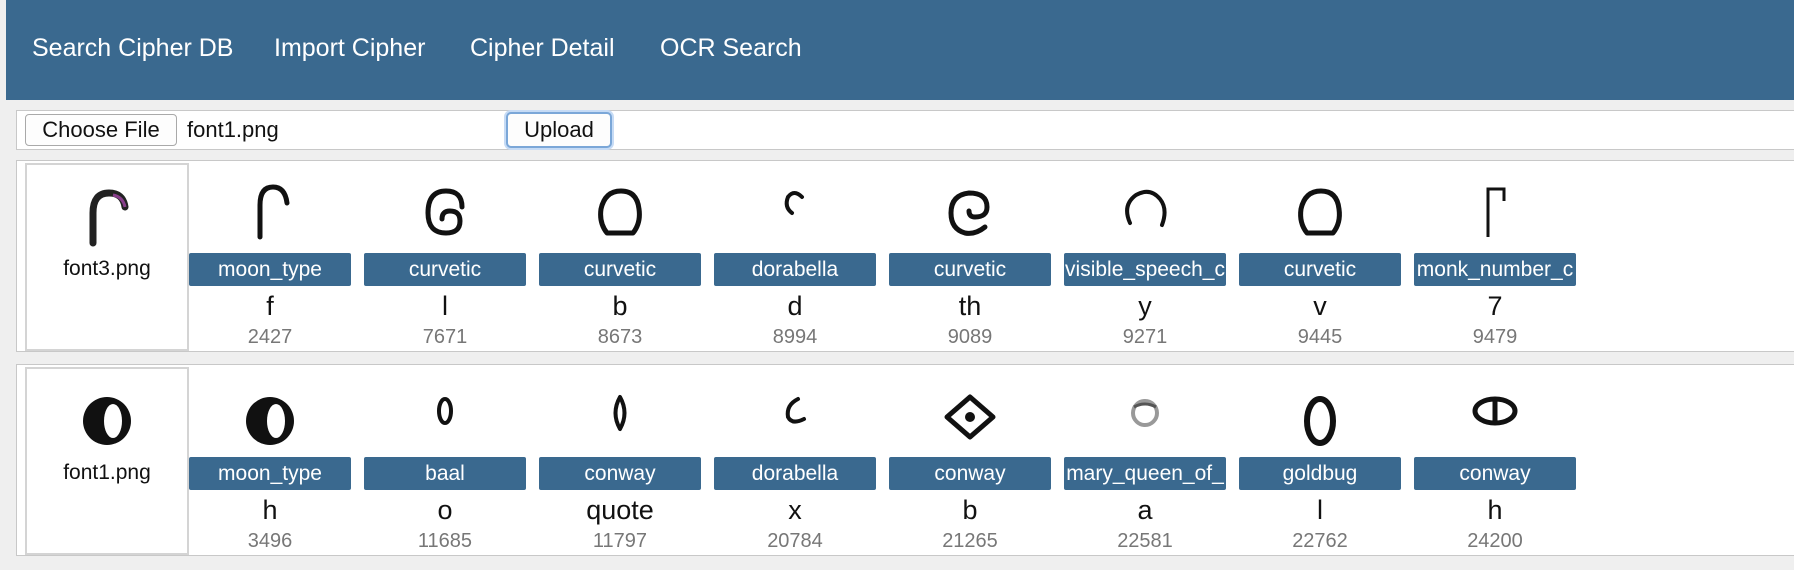 This screenshot has height=570, width=1794. What do you see at coordinates (620, 510) in the screenshot?
I see `match-letter: quote` at bounding box center [620, 510].